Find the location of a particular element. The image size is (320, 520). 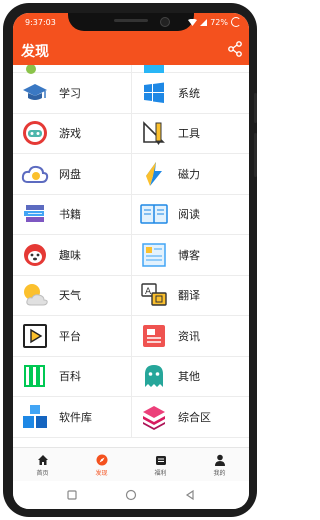

grid-row: 趣味 博客 is located at coordinates (131, 255).